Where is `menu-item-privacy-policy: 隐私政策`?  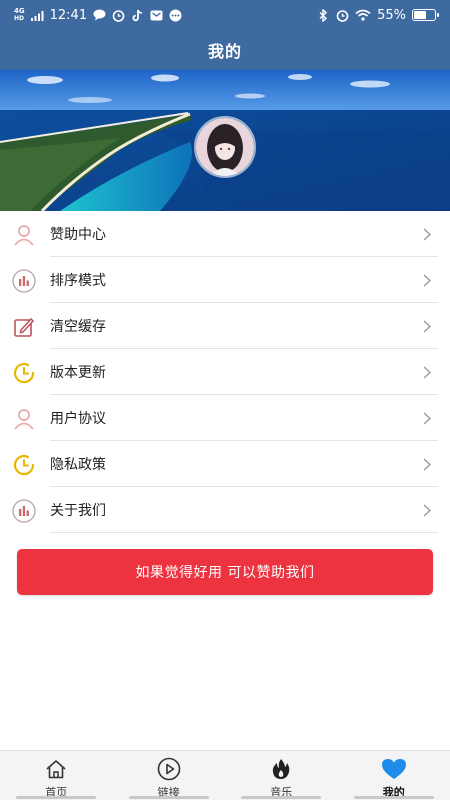
menu-item-privacy-policy: 隐私政策 is located at coordinates (225, 464).